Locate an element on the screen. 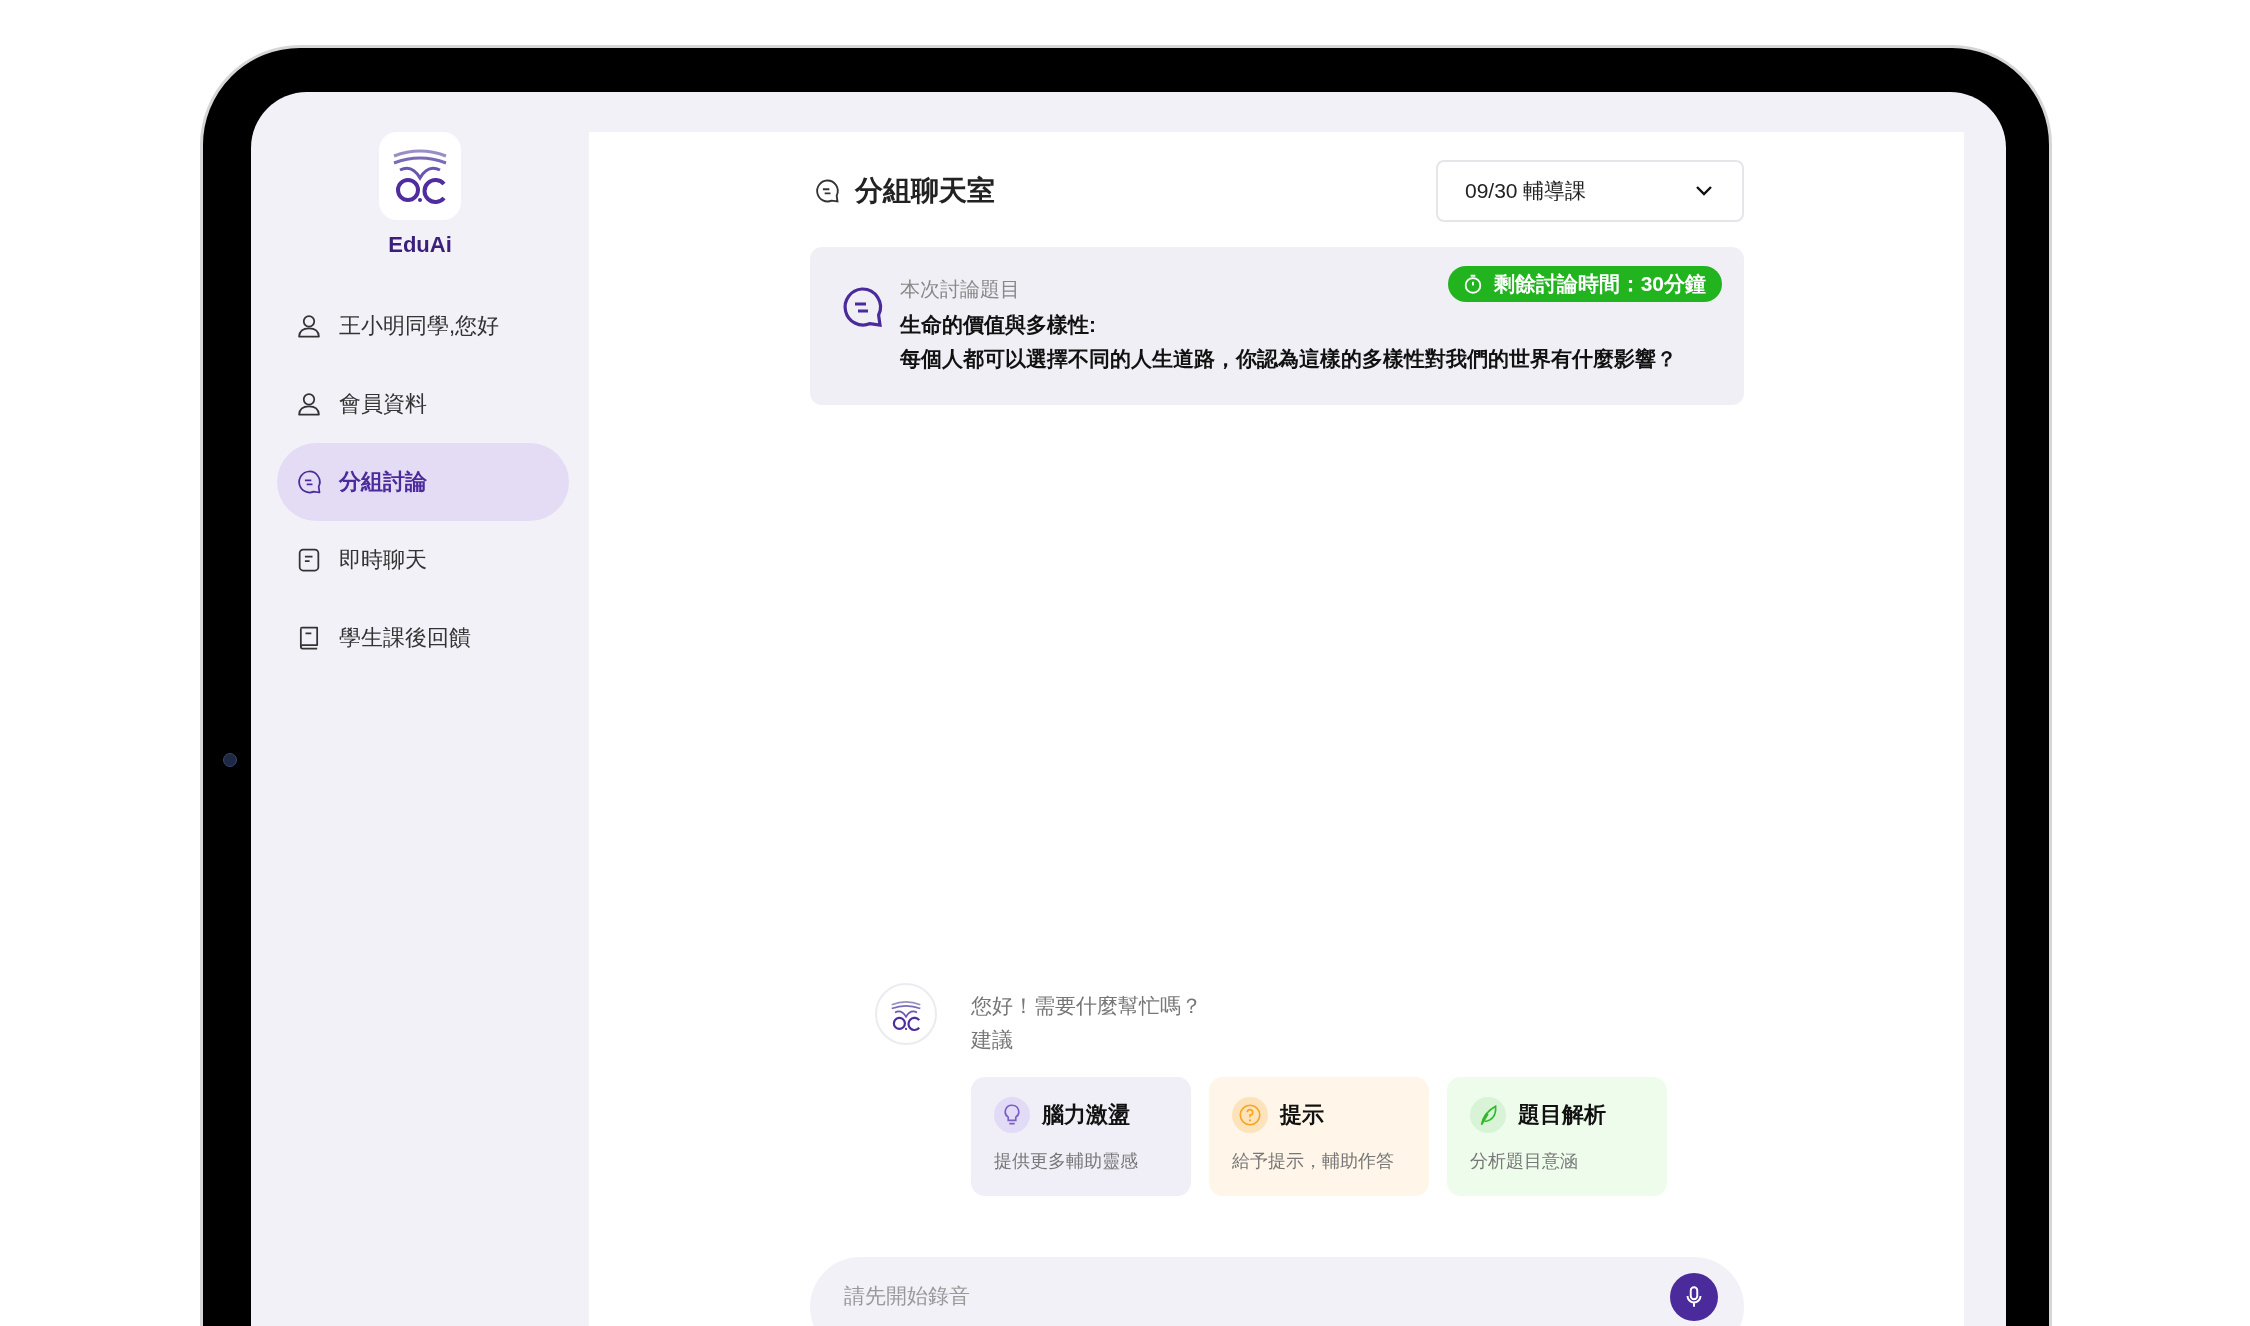 The width and height of the screenshot is (2250, 1326). app-name: EduAi is located at coordinates (420, 245).